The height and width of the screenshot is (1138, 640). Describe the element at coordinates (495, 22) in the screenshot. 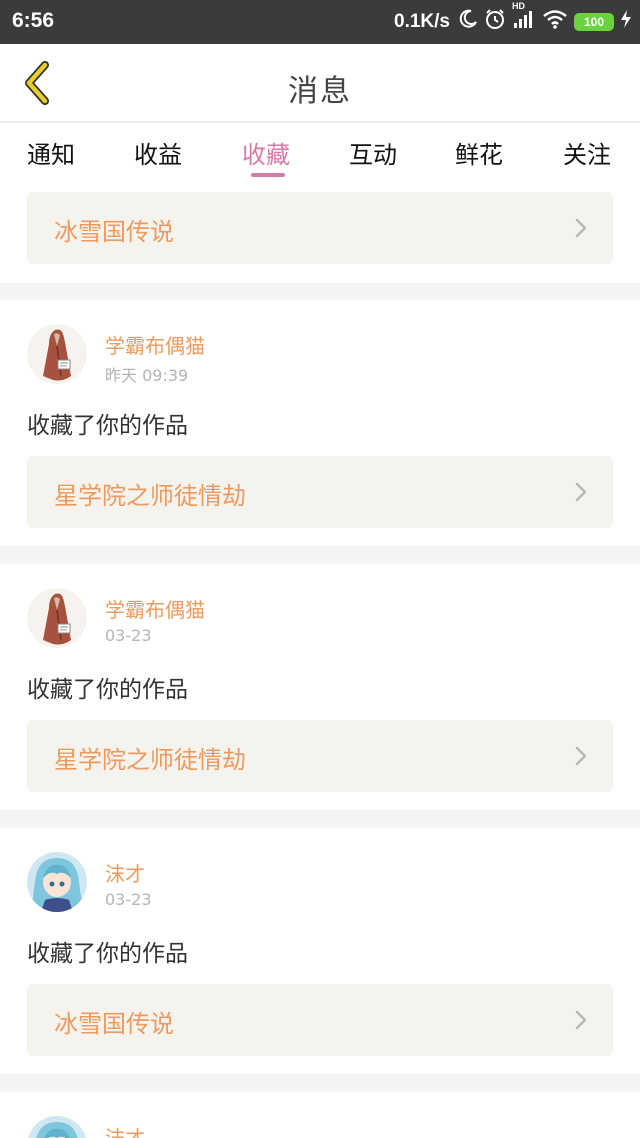

I see `alarm-icon` at that location.